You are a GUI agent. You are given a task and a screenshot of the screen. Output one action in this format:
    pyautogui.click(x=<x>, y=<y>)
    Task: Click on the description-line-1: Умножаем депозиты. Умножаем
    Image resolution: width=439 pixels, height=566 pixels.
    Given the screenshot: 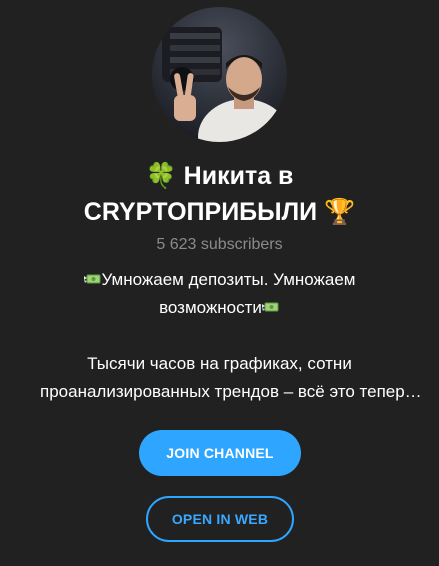 What is the action you would take?
    pyautogui.click(x=219, y=280)
    